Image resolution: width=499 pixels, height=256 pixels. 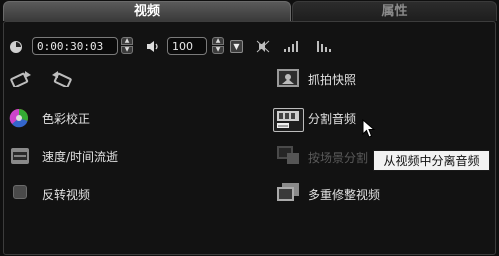 What do you see at coordinates (288, 192) in the screenshot?
I see `multi-trim-icon` at bounding box center [288, 192].